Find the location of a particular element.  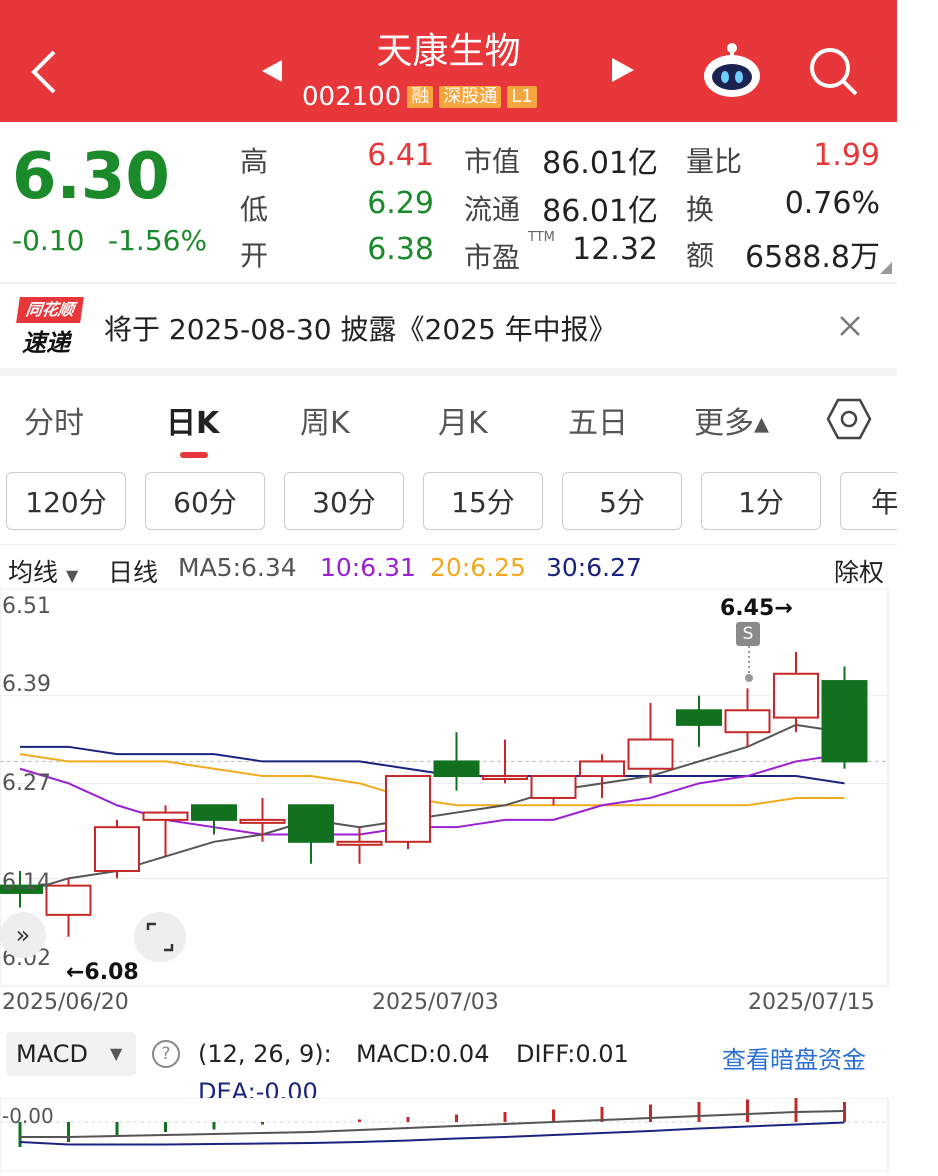

ma30-value: 30:6.27 is located at coordinates (594, 567).